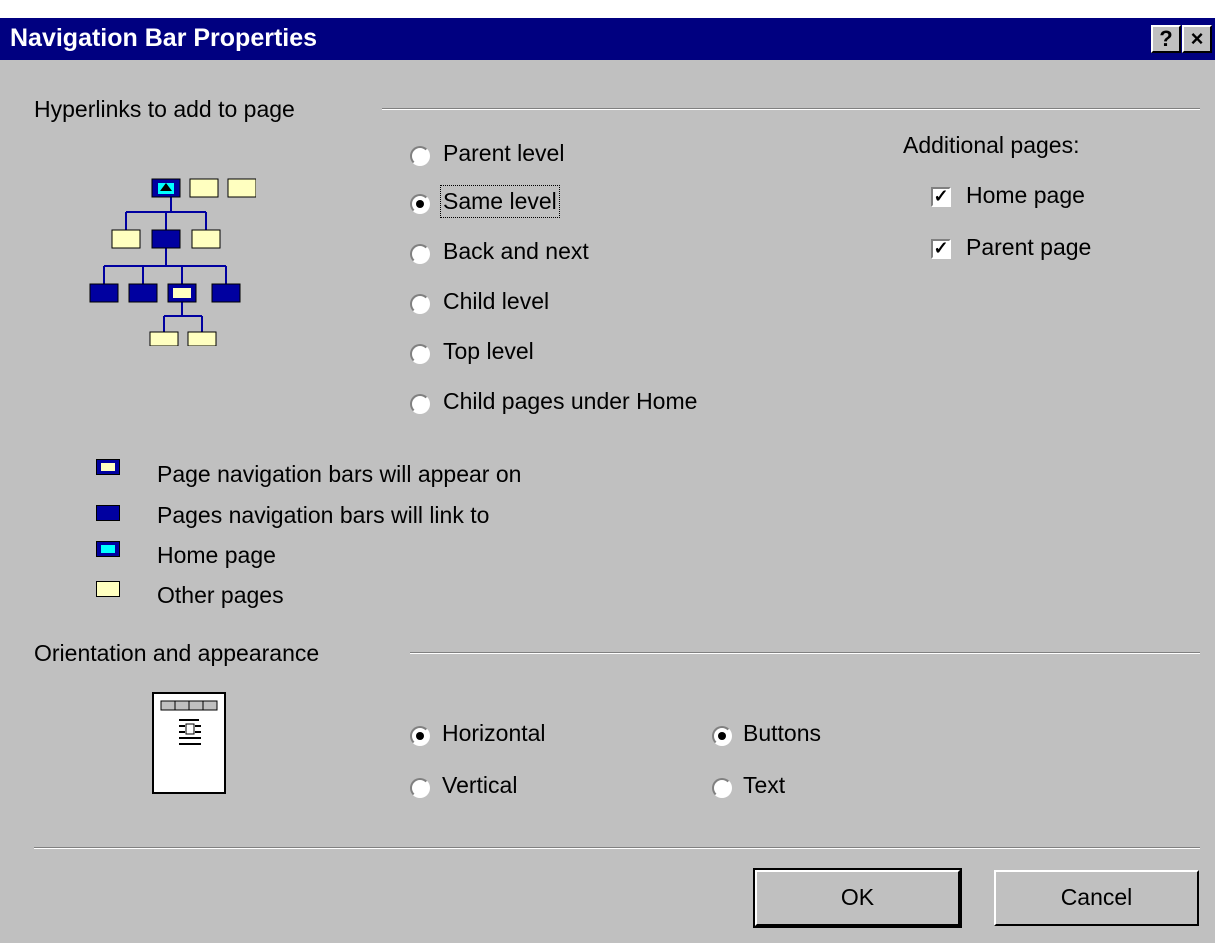  Describe the element at coordinates (488, 351) in the screenshot. I see `radio-label: Top level` at that location.